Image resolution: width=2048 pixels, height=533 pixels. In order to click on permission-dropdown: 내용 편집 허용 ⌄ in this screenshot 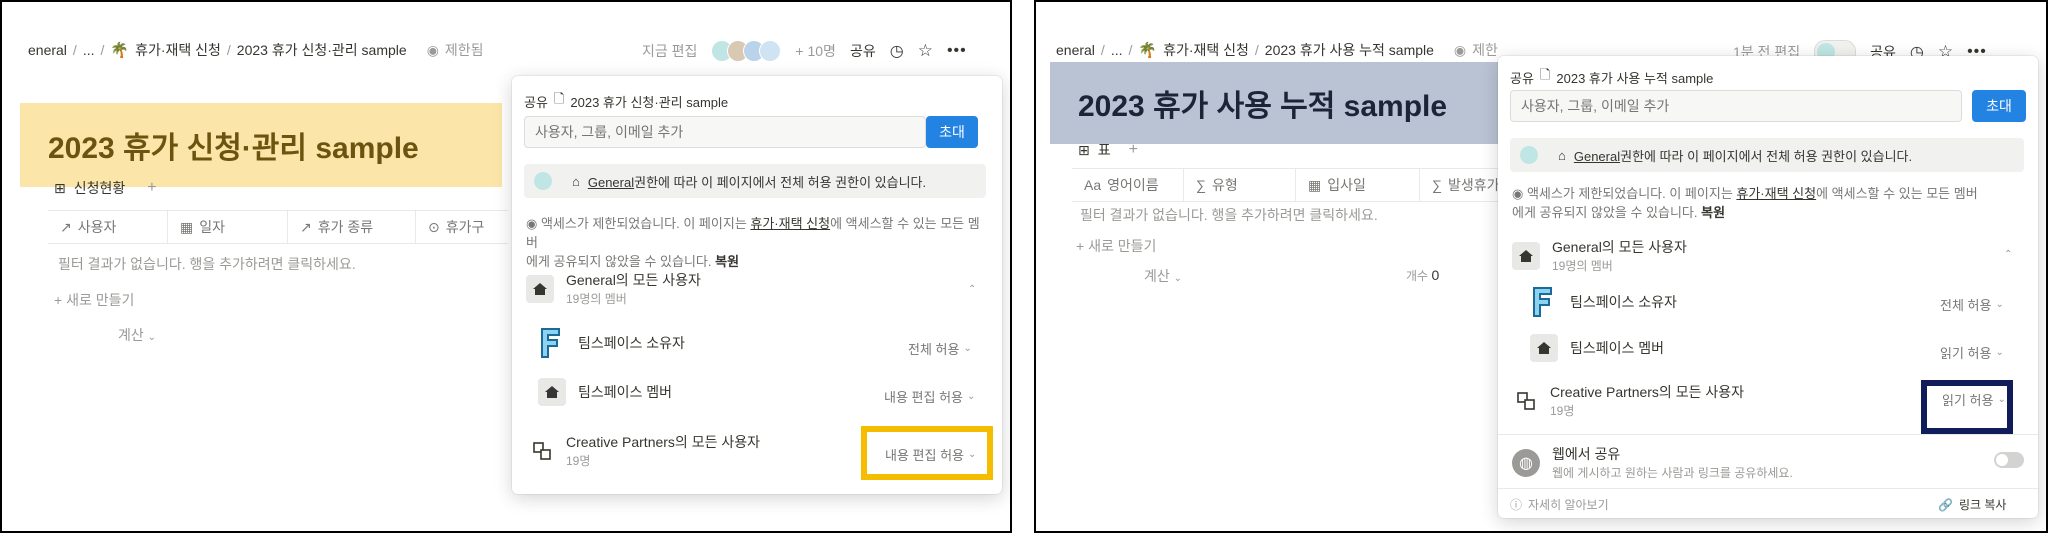, I will do `click(929, 396)`.